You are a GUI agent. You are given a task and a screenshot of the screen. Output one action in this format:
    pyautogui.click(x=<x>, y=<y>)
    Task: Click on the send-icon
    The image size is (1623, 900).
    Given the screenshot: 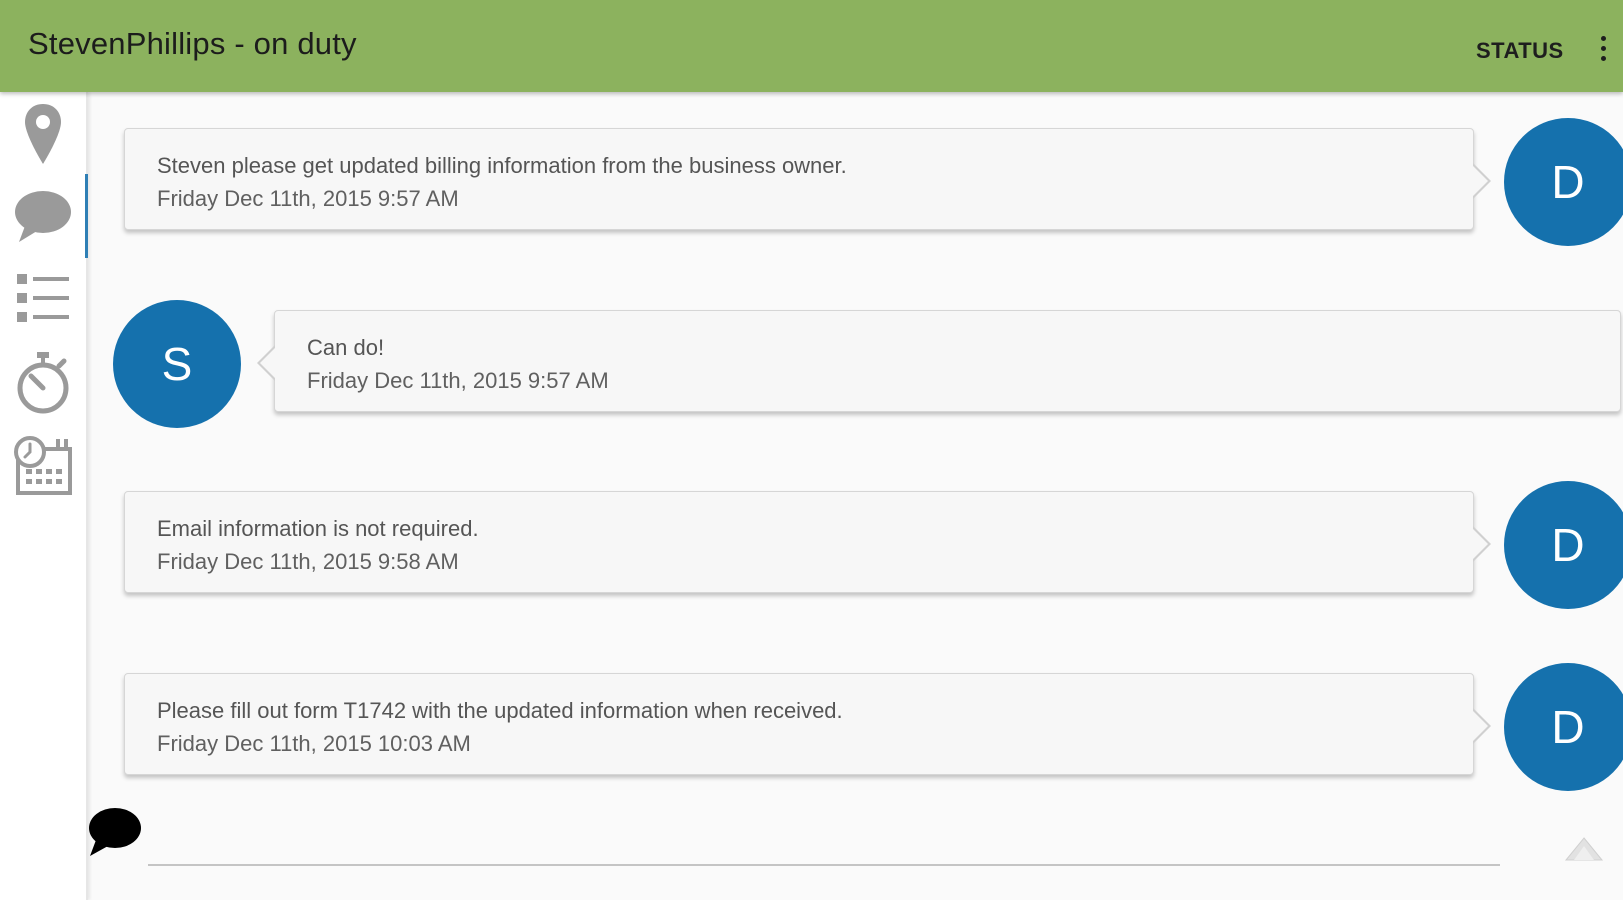 What is the action you would take?
    pyautogui.click(x=1584, y=849)
    